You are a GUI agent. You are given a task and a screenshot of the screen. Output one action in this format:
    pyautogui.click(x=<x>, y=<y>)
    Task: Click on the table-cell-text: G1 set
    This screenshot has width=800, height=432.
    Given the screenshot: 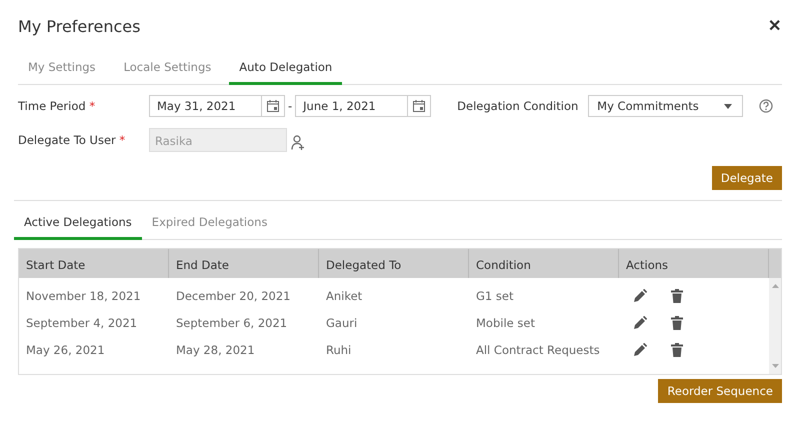 What is the action you would take?
    pyautogui.click(x=494, y=295)
    